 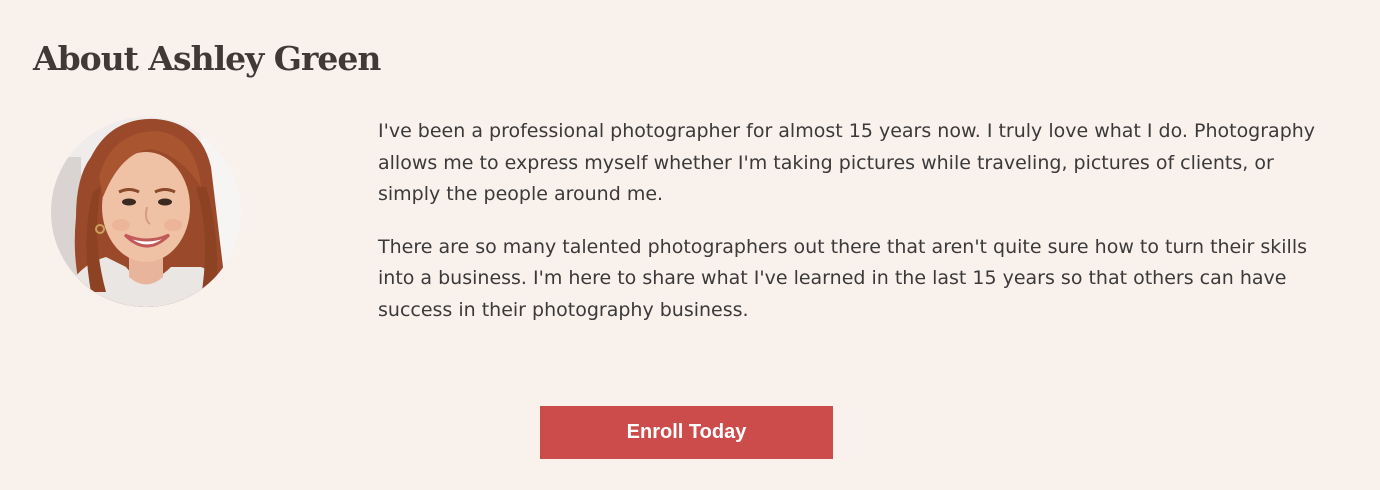 What do you see at coordinates (686, 432) in the screenshot?
I see `enroll-button: Enroll Today` at bounding box center [686, 432].